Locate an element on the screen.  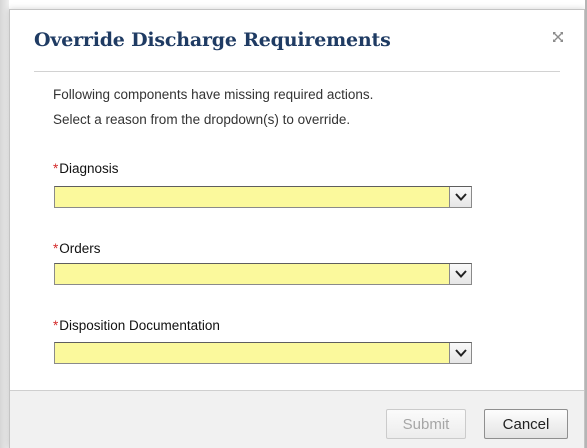
disposition-documentation-reason-select is located at coordinates (263, 353).